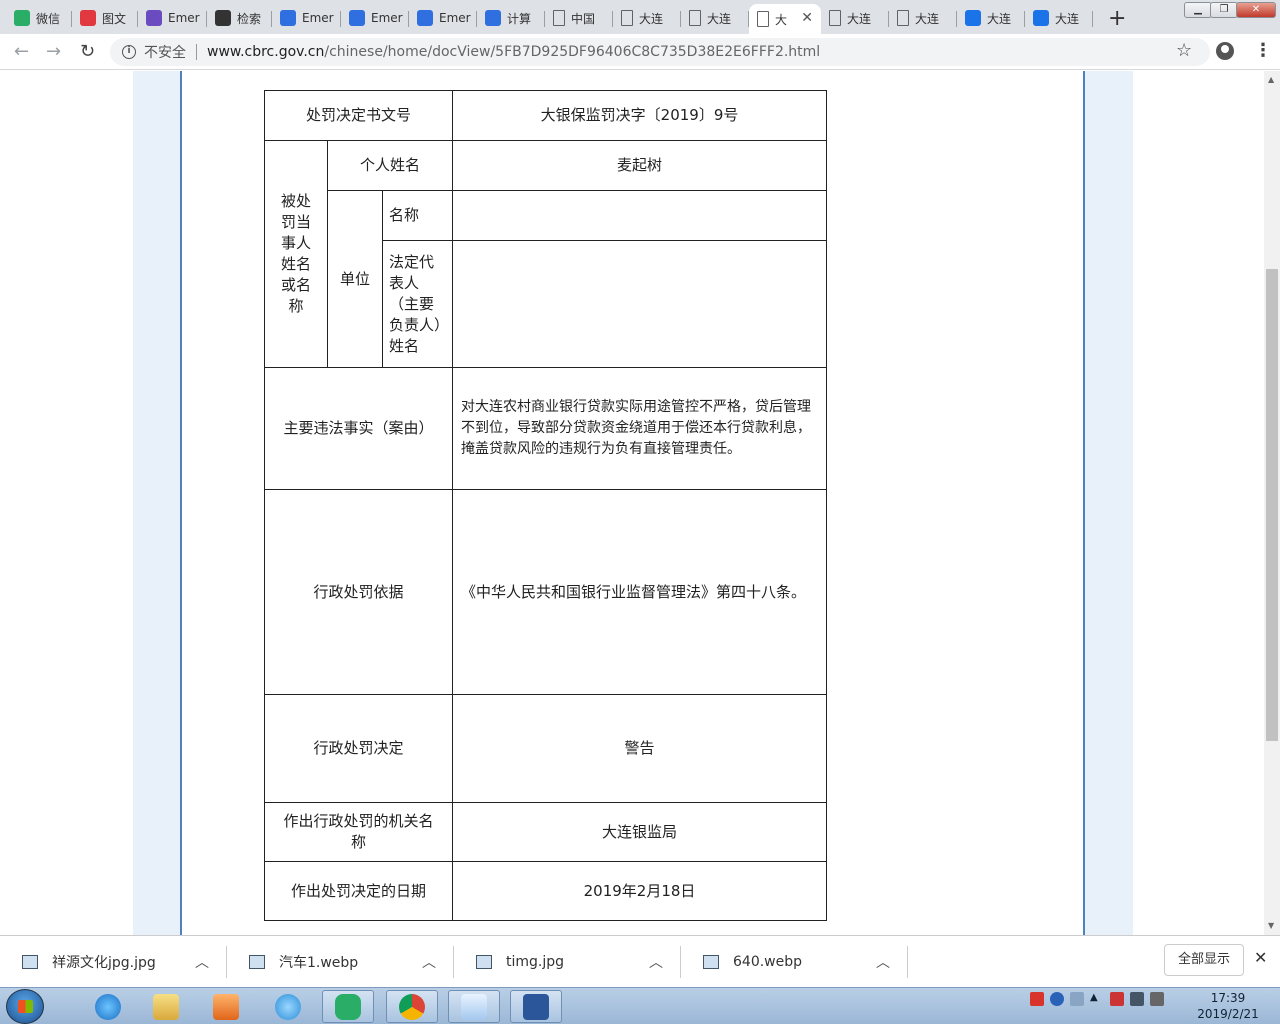 The height and width of the screenshot is (1024, 1280). Describe the element at coordinates (114, 18) in the screenshot. I see `tab-title: 图文` at that location.